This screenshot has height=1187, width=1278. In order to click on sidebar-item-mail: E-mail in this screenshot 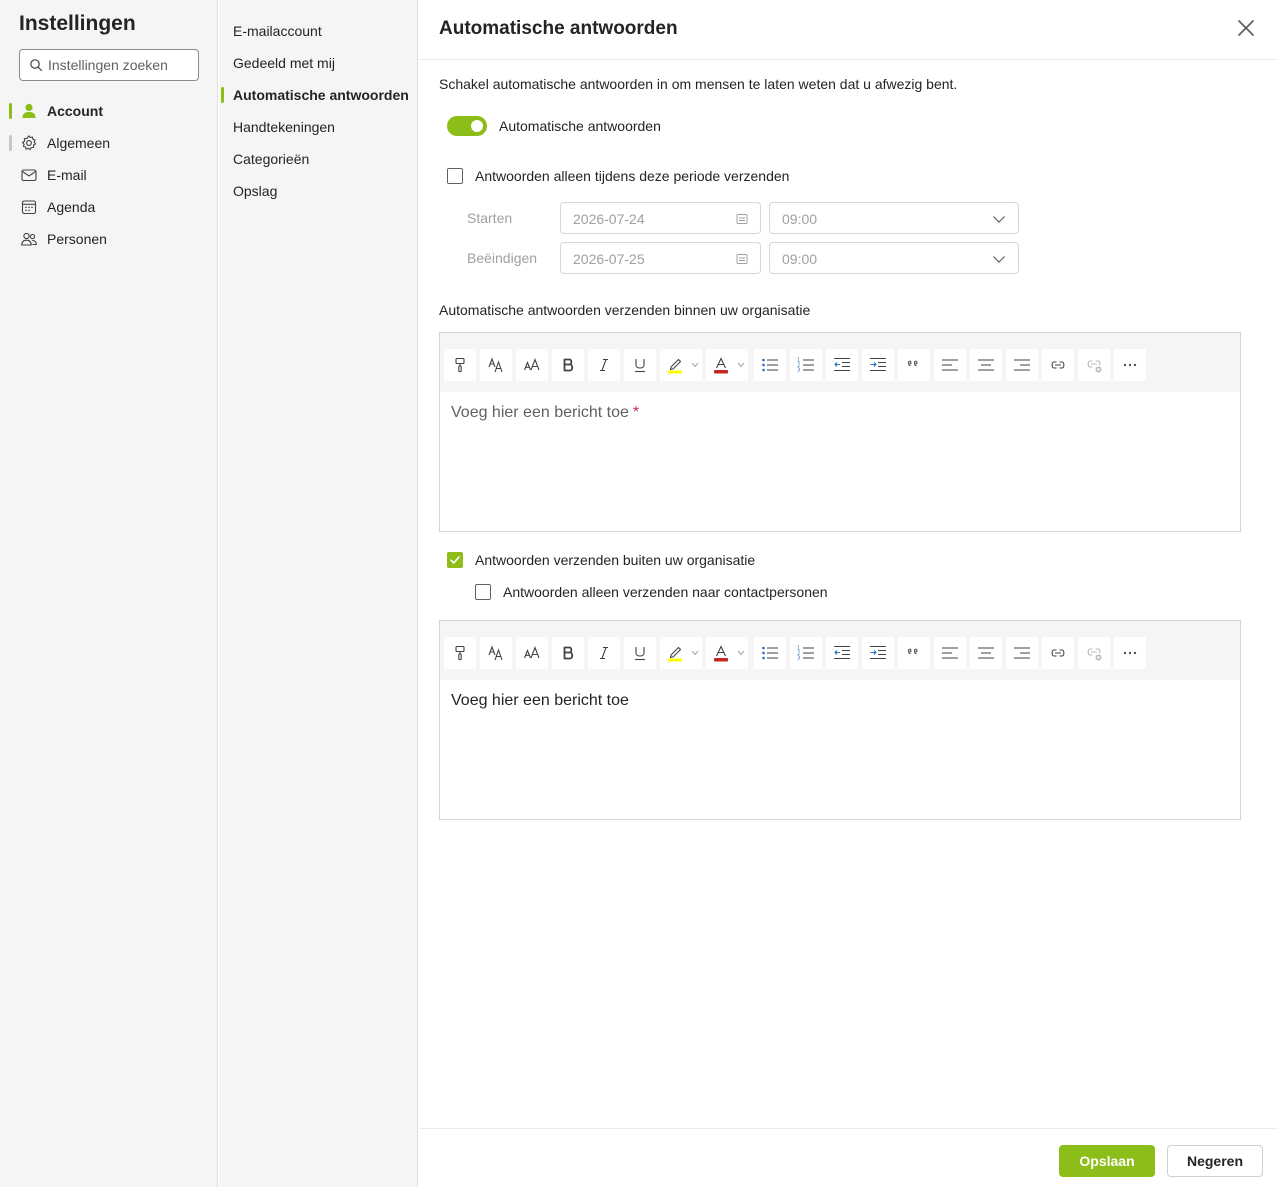, I will do `click(109, 175)`.